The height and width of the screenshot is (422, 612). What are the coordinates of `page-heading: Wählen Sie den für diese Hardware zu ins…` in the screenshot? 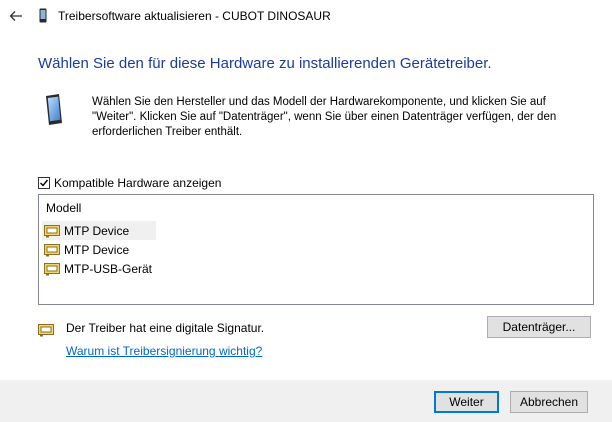 It's located at (265, 63).